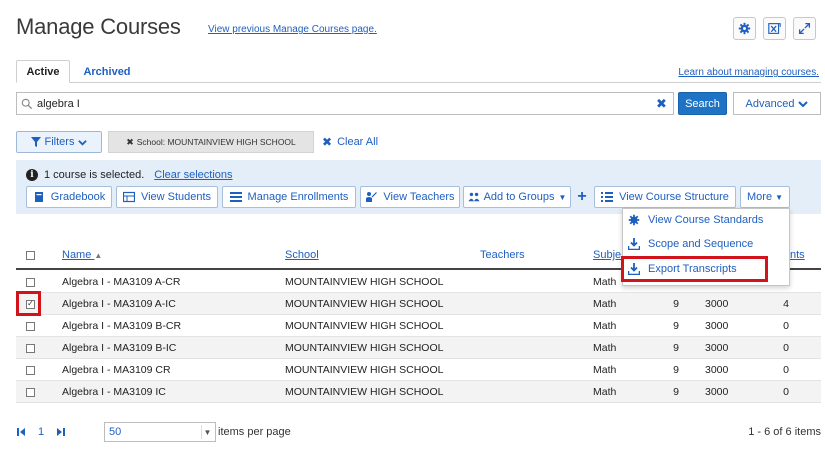 The width and height of the screenshot is (825, 451). What do you see at coordinates (634, 244) in the screenshot?
I see `download-icon` at bounding box center [634, 244].